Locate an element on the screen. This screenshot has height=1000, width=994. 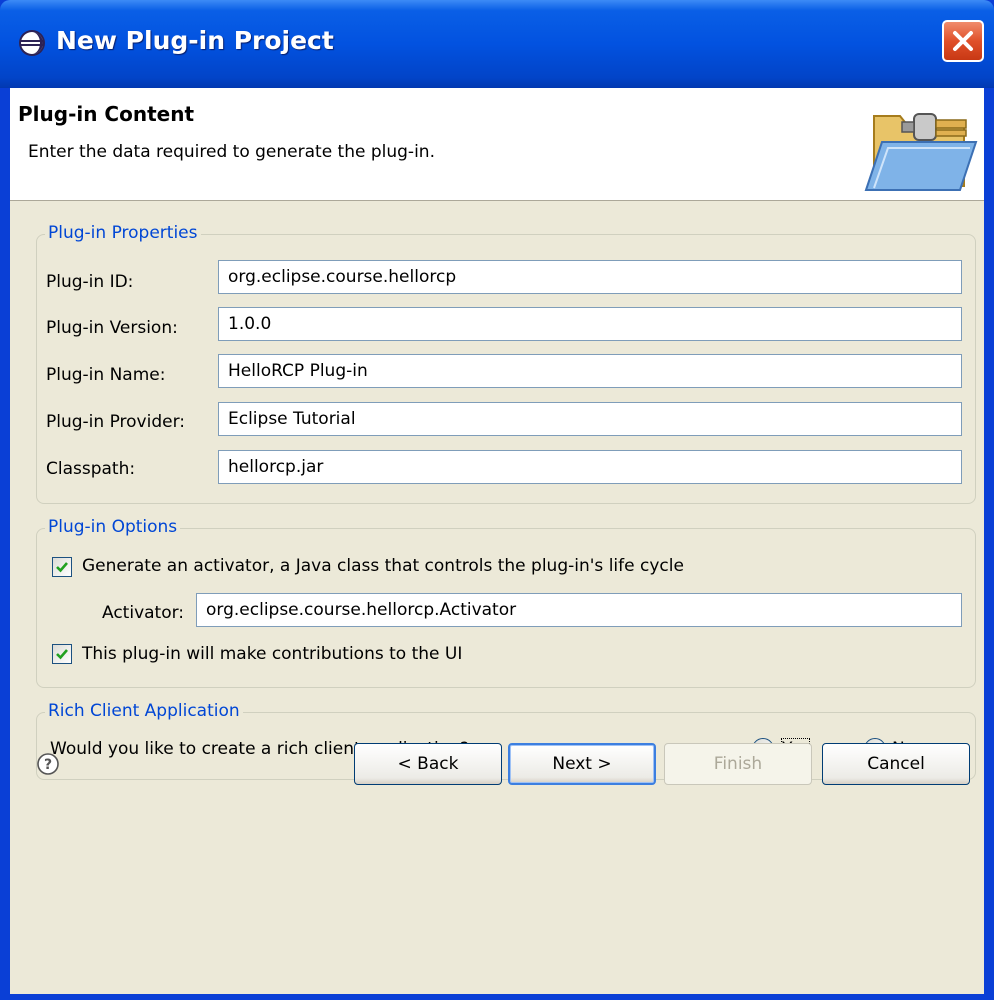
finish-button: Finish is located at coordinates (738, 764).